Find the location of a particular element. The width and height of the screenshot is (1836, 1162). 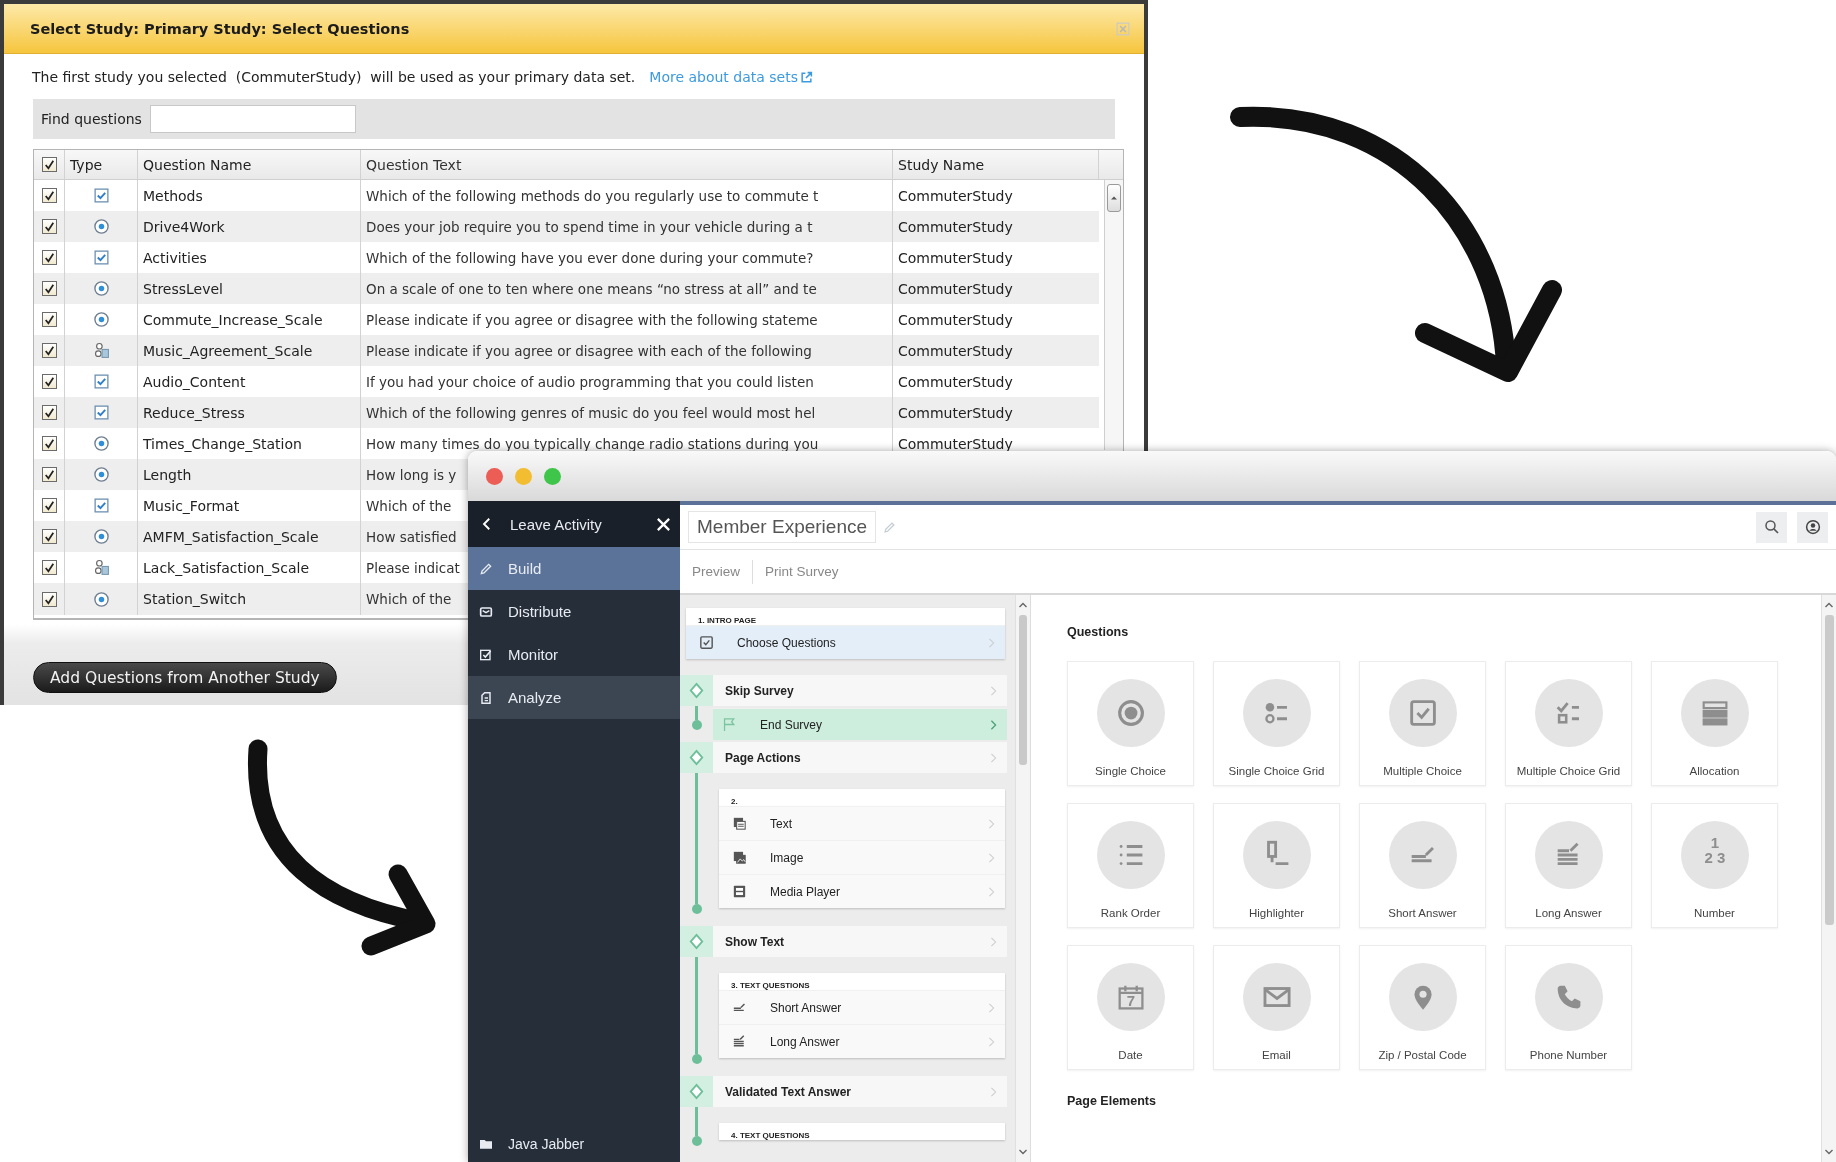

numbered-list-icon is located at coordinates (1130, 855).